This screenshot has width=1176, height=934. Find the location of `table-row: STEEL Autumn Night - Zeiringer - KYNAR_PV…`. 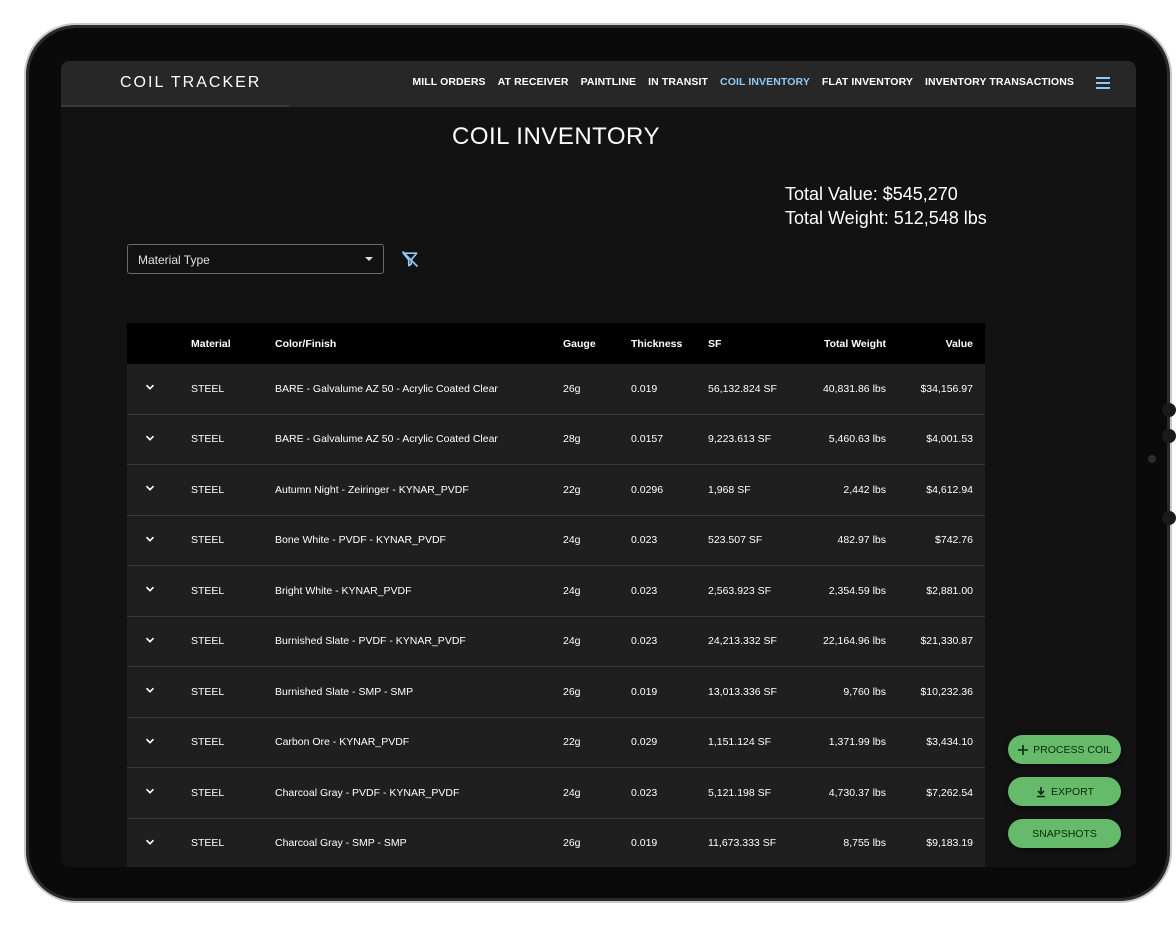

table-row: STEEL Autumn Night - Zeiringer - KYNAR_PV… is located at coordinates (556, 490).